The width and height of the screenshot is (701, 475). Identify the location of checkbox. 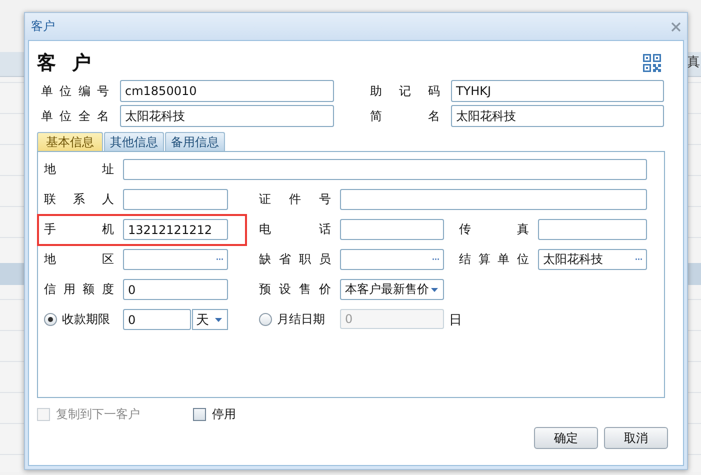
(199, 414).